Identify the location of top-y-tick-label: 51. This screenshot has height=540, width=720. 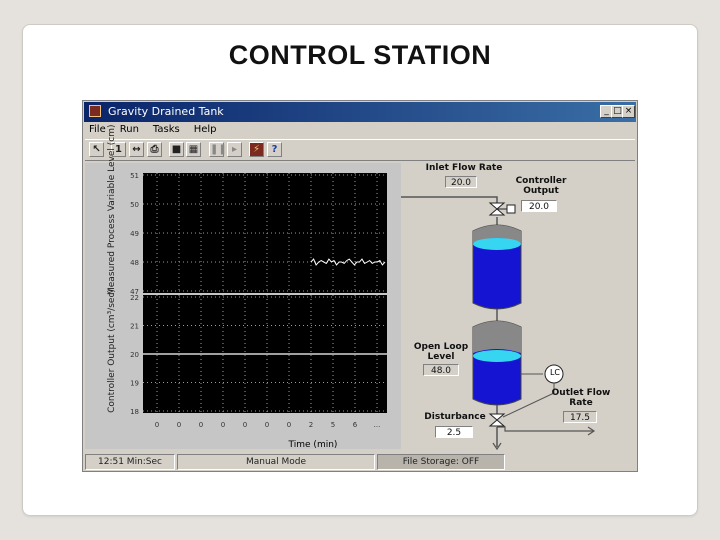
(134, 176).